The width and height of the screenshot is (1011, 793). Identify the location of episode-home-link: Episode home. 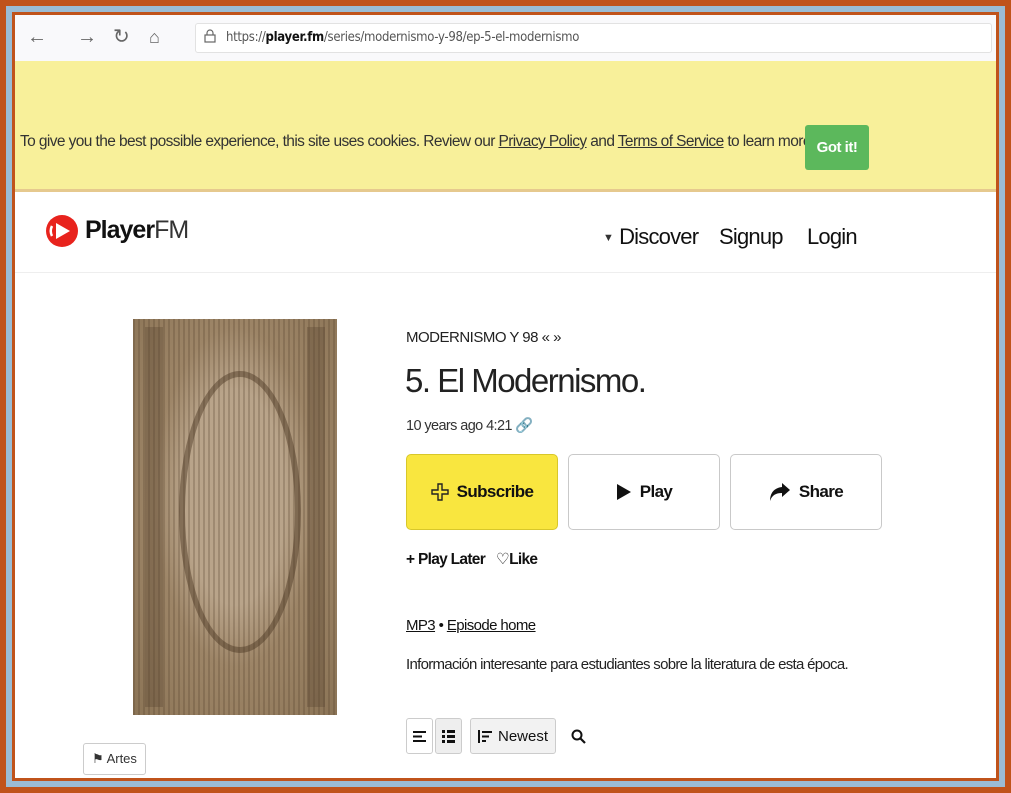
(491, 625).